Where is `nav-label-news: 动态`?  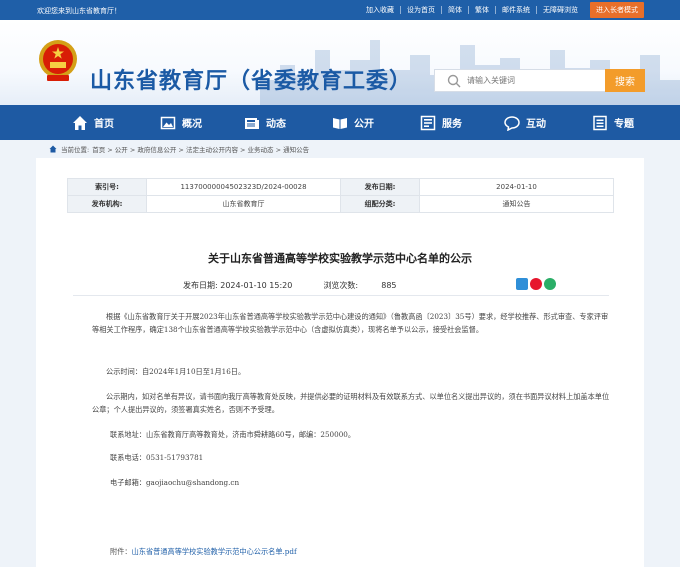
nav-label-news: 动态 is located at coordinates (276, 124).